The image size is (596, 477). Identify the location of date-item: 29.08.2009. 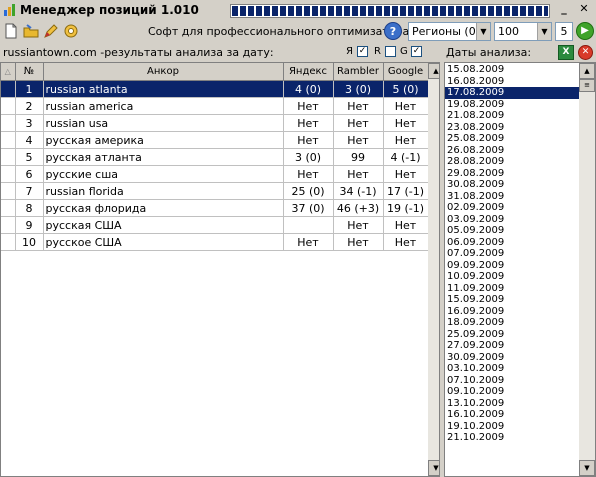
(512, 174).